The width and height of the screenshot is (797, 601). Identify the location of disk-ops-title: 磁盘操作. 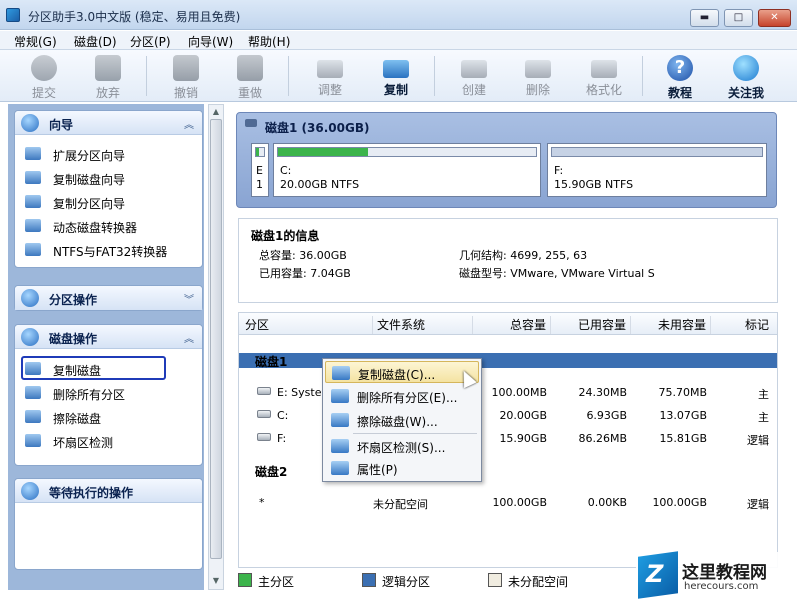
(73, 339).